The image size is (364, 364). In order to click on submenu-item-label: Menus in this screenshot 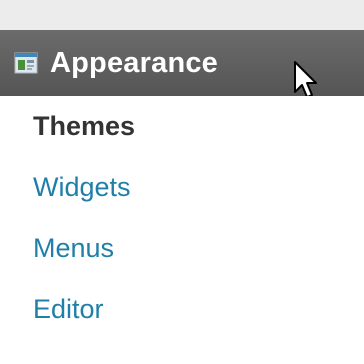, I will do `click(74, 248)`.